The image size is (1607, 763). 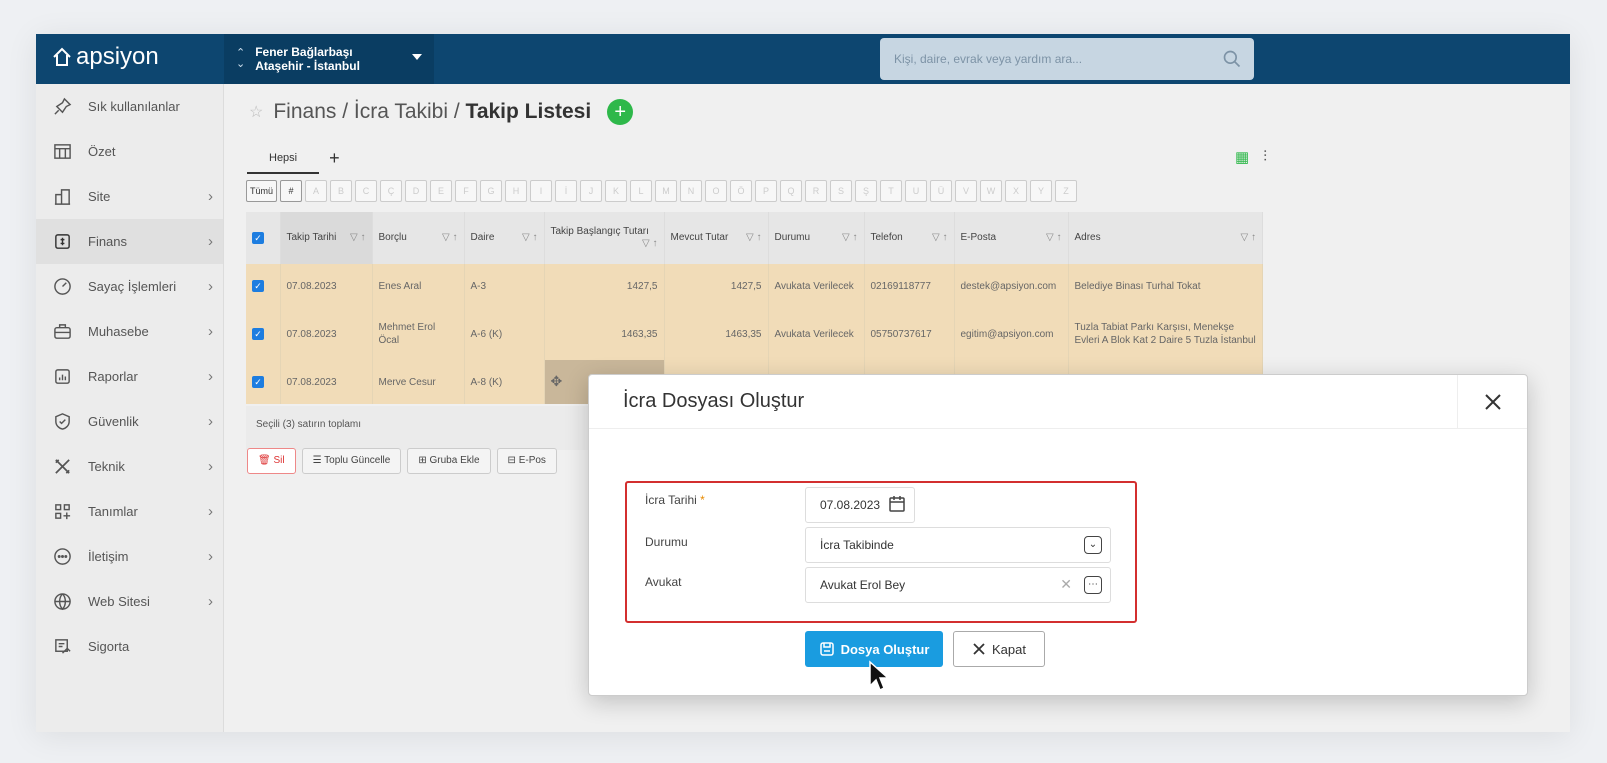 What do you see at coordinates (391, 191) in the screenshot?
I see `letter-filter-item: Ç` at bounding box center [391, 191].